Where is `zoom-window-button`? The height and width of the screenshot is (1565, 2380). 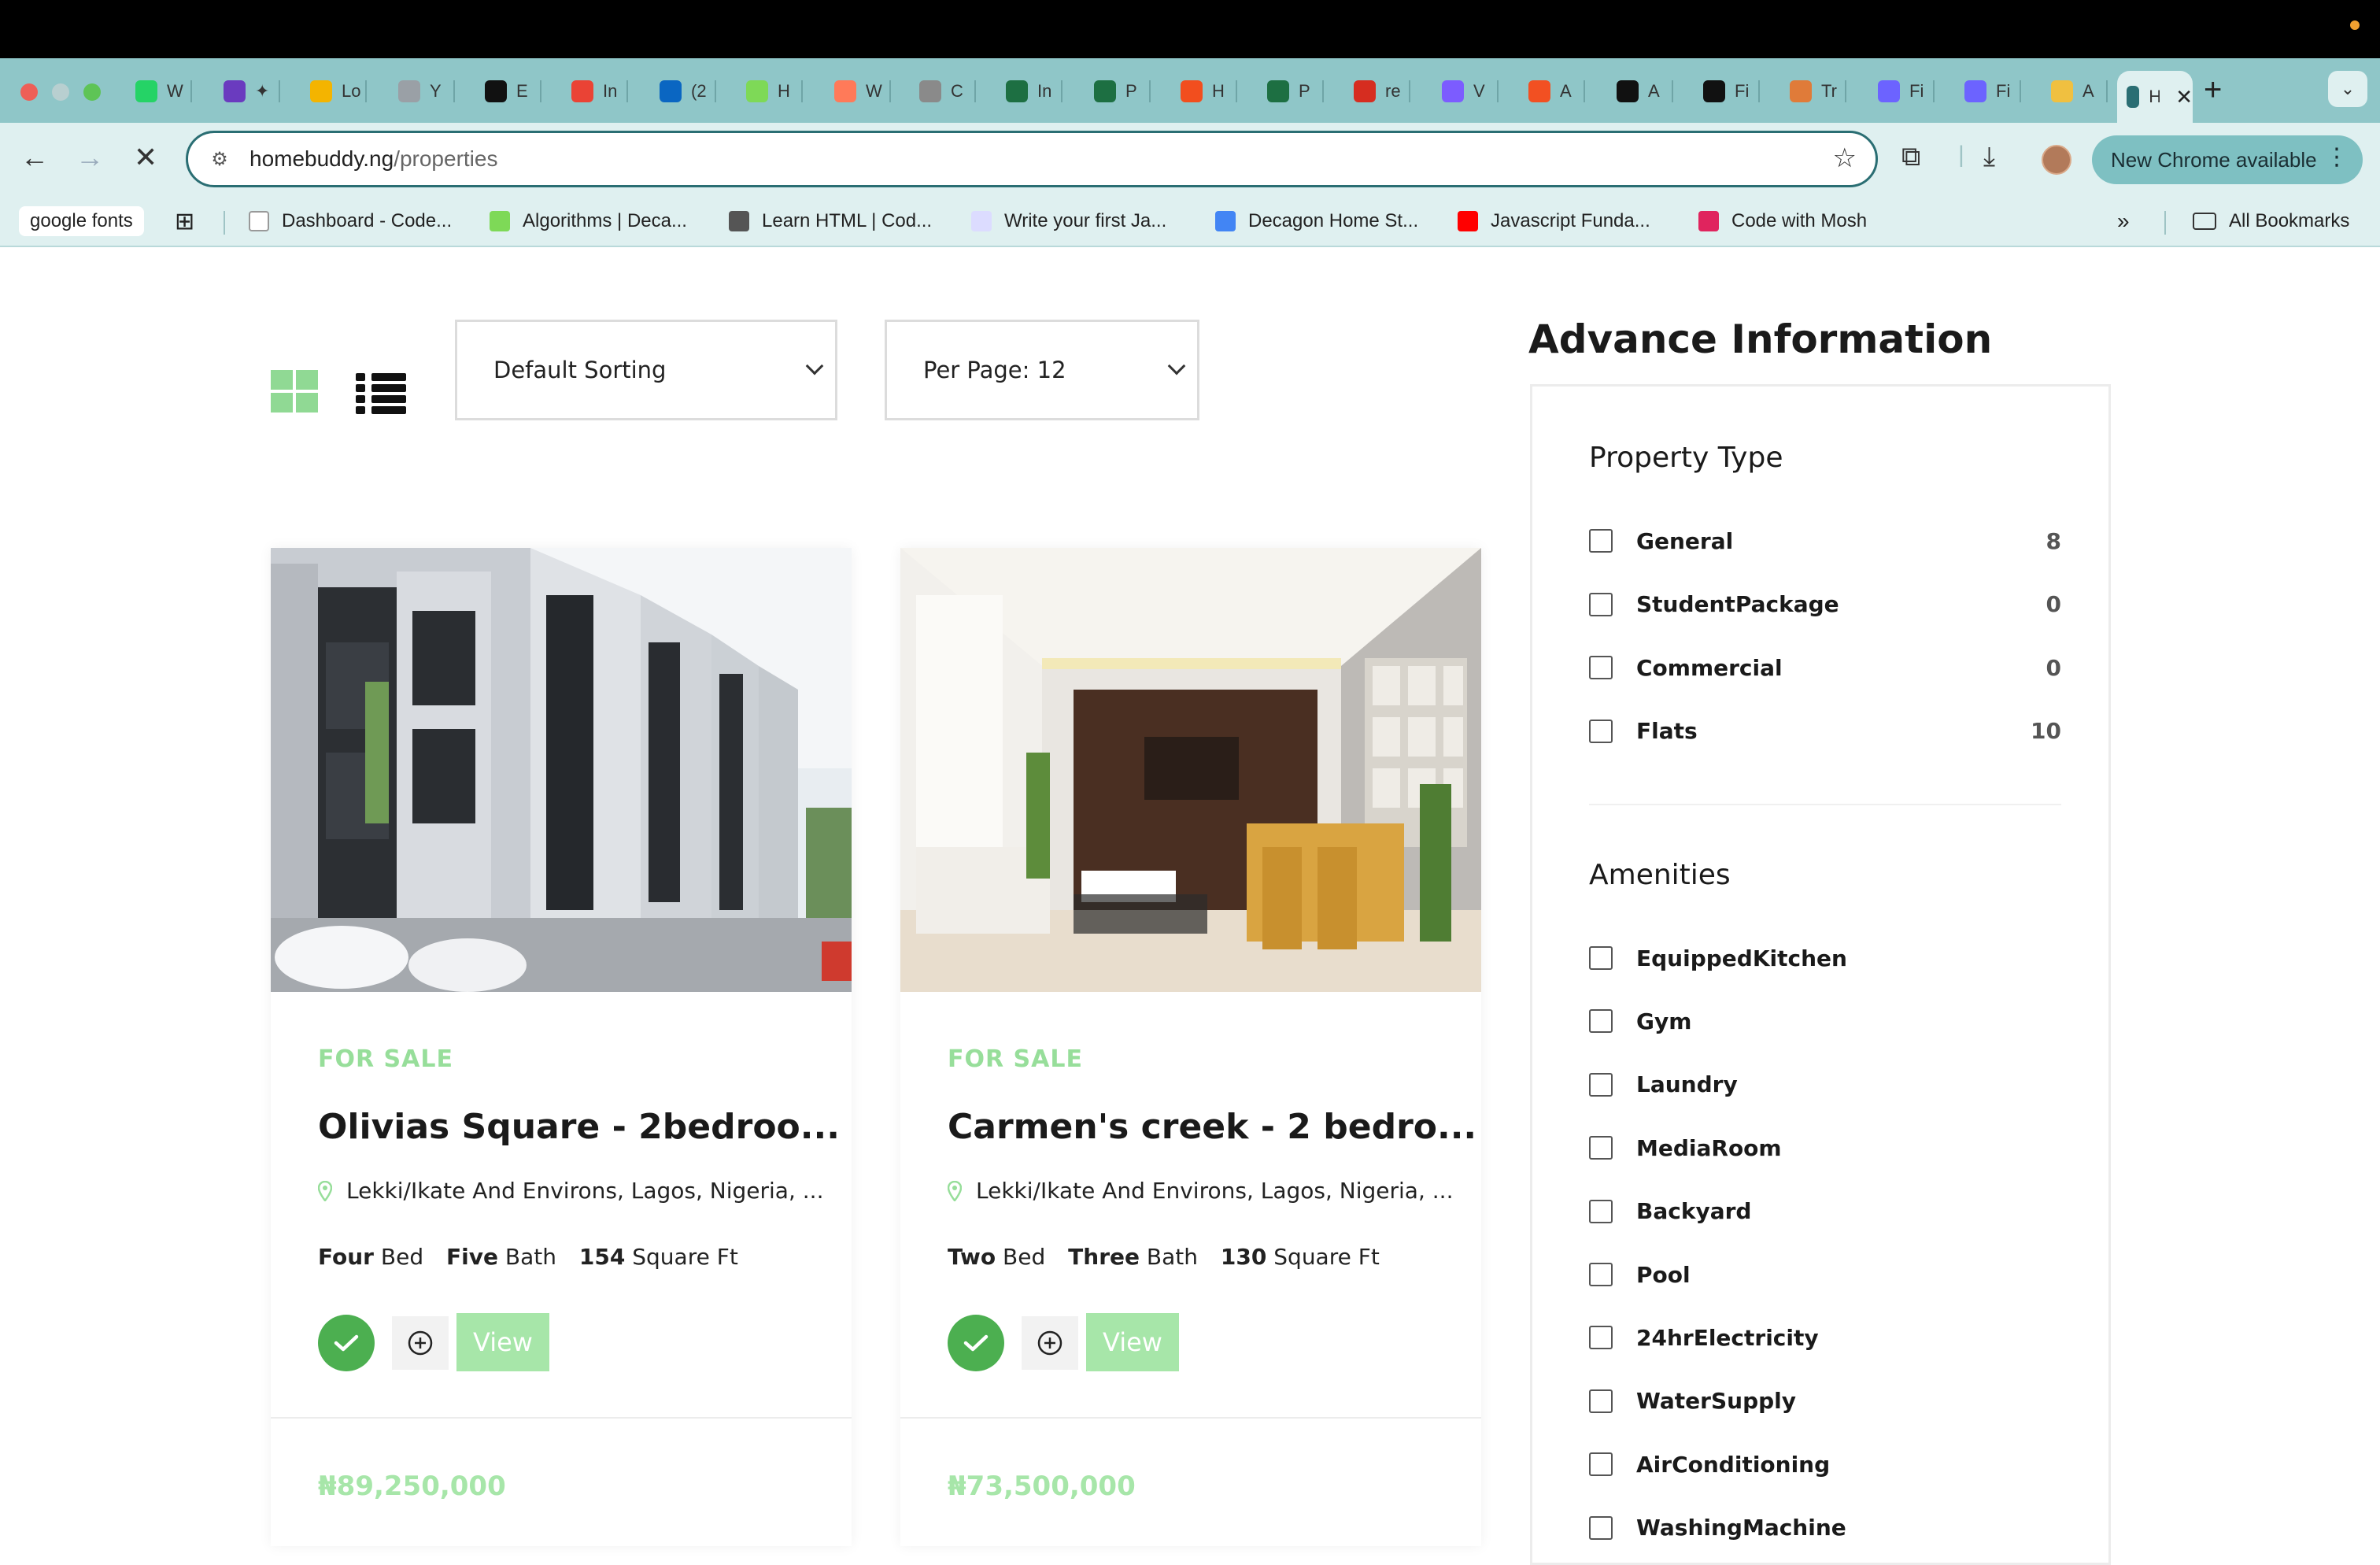
zoom-window-button is located at coordinates (92, 92).